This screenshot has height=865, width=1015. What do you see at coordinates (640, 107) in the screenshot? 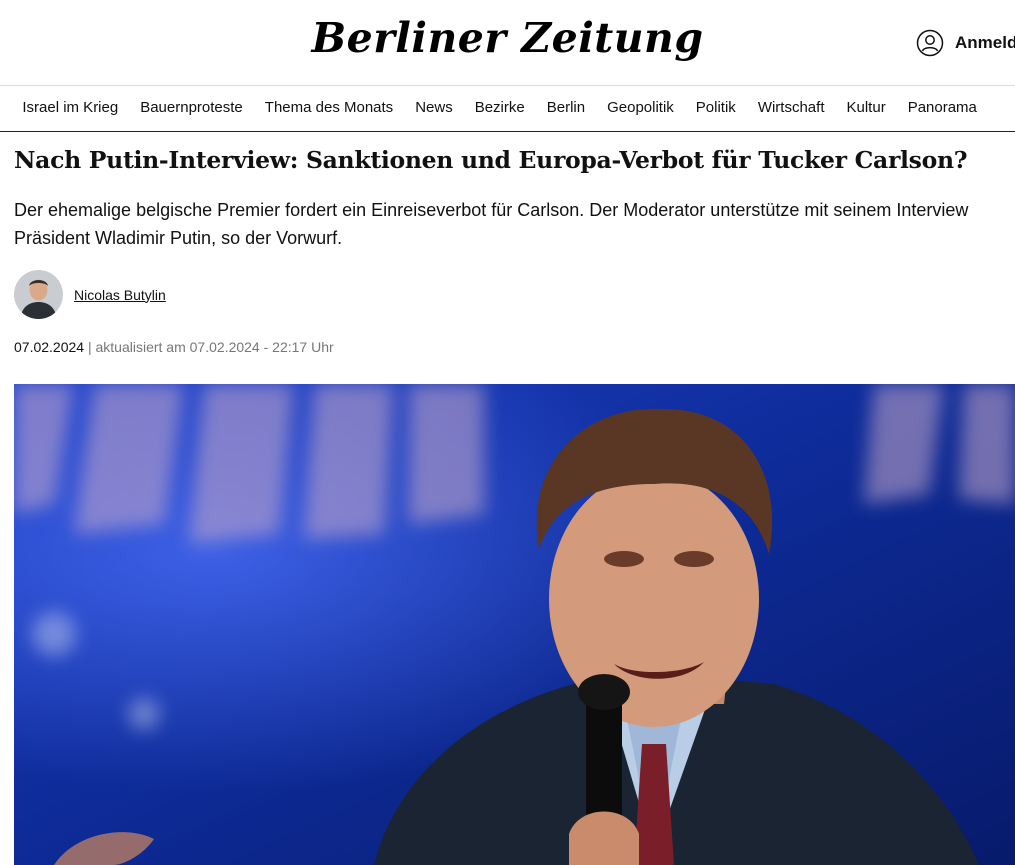
I see `nav-item-geopolitik: Geopolitik` at bounding box center [640, 107].